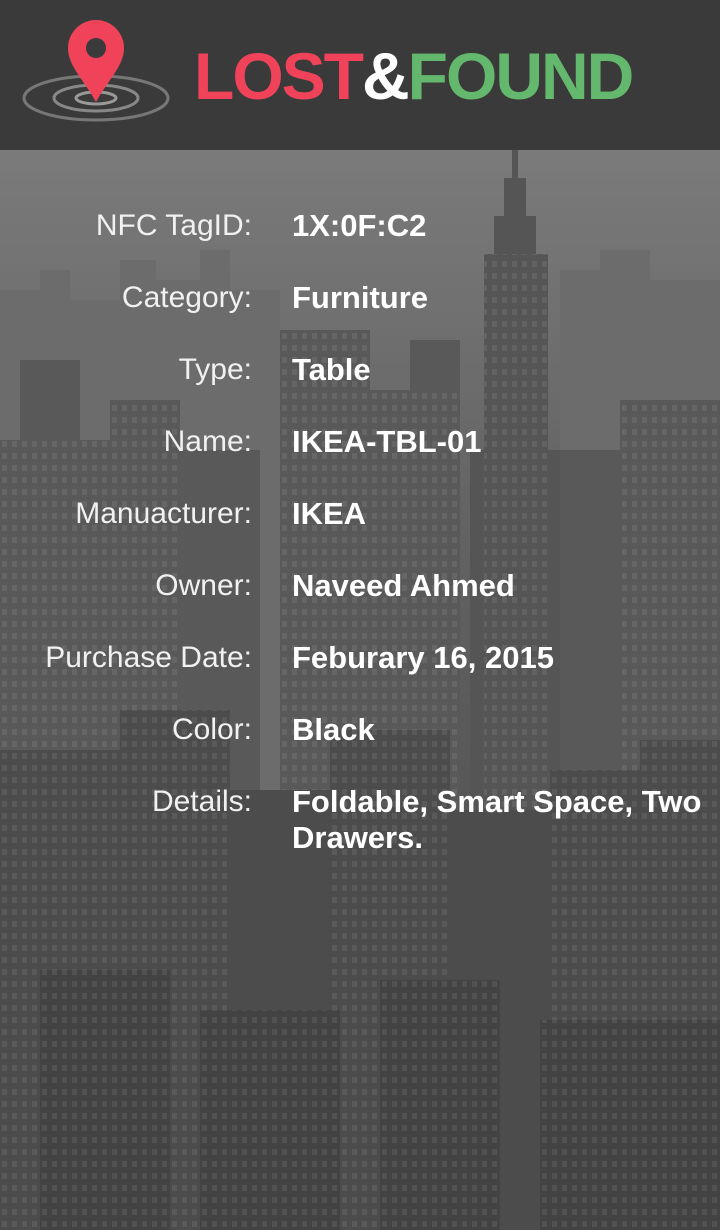  Describe the element at coordinates (148, 657) in the screenshot. I see `purchase-date-label: Purchase Date:` at that location.